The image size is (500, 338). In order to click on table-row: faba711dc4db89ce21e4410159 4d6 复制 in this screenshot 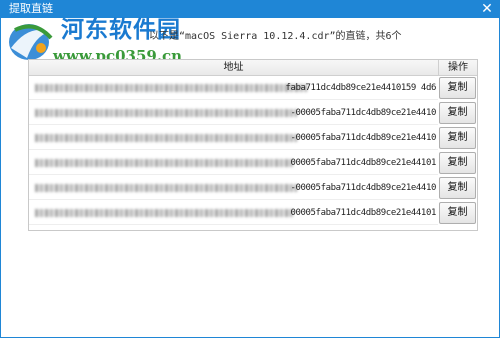, I will do `click(253, 88)`.